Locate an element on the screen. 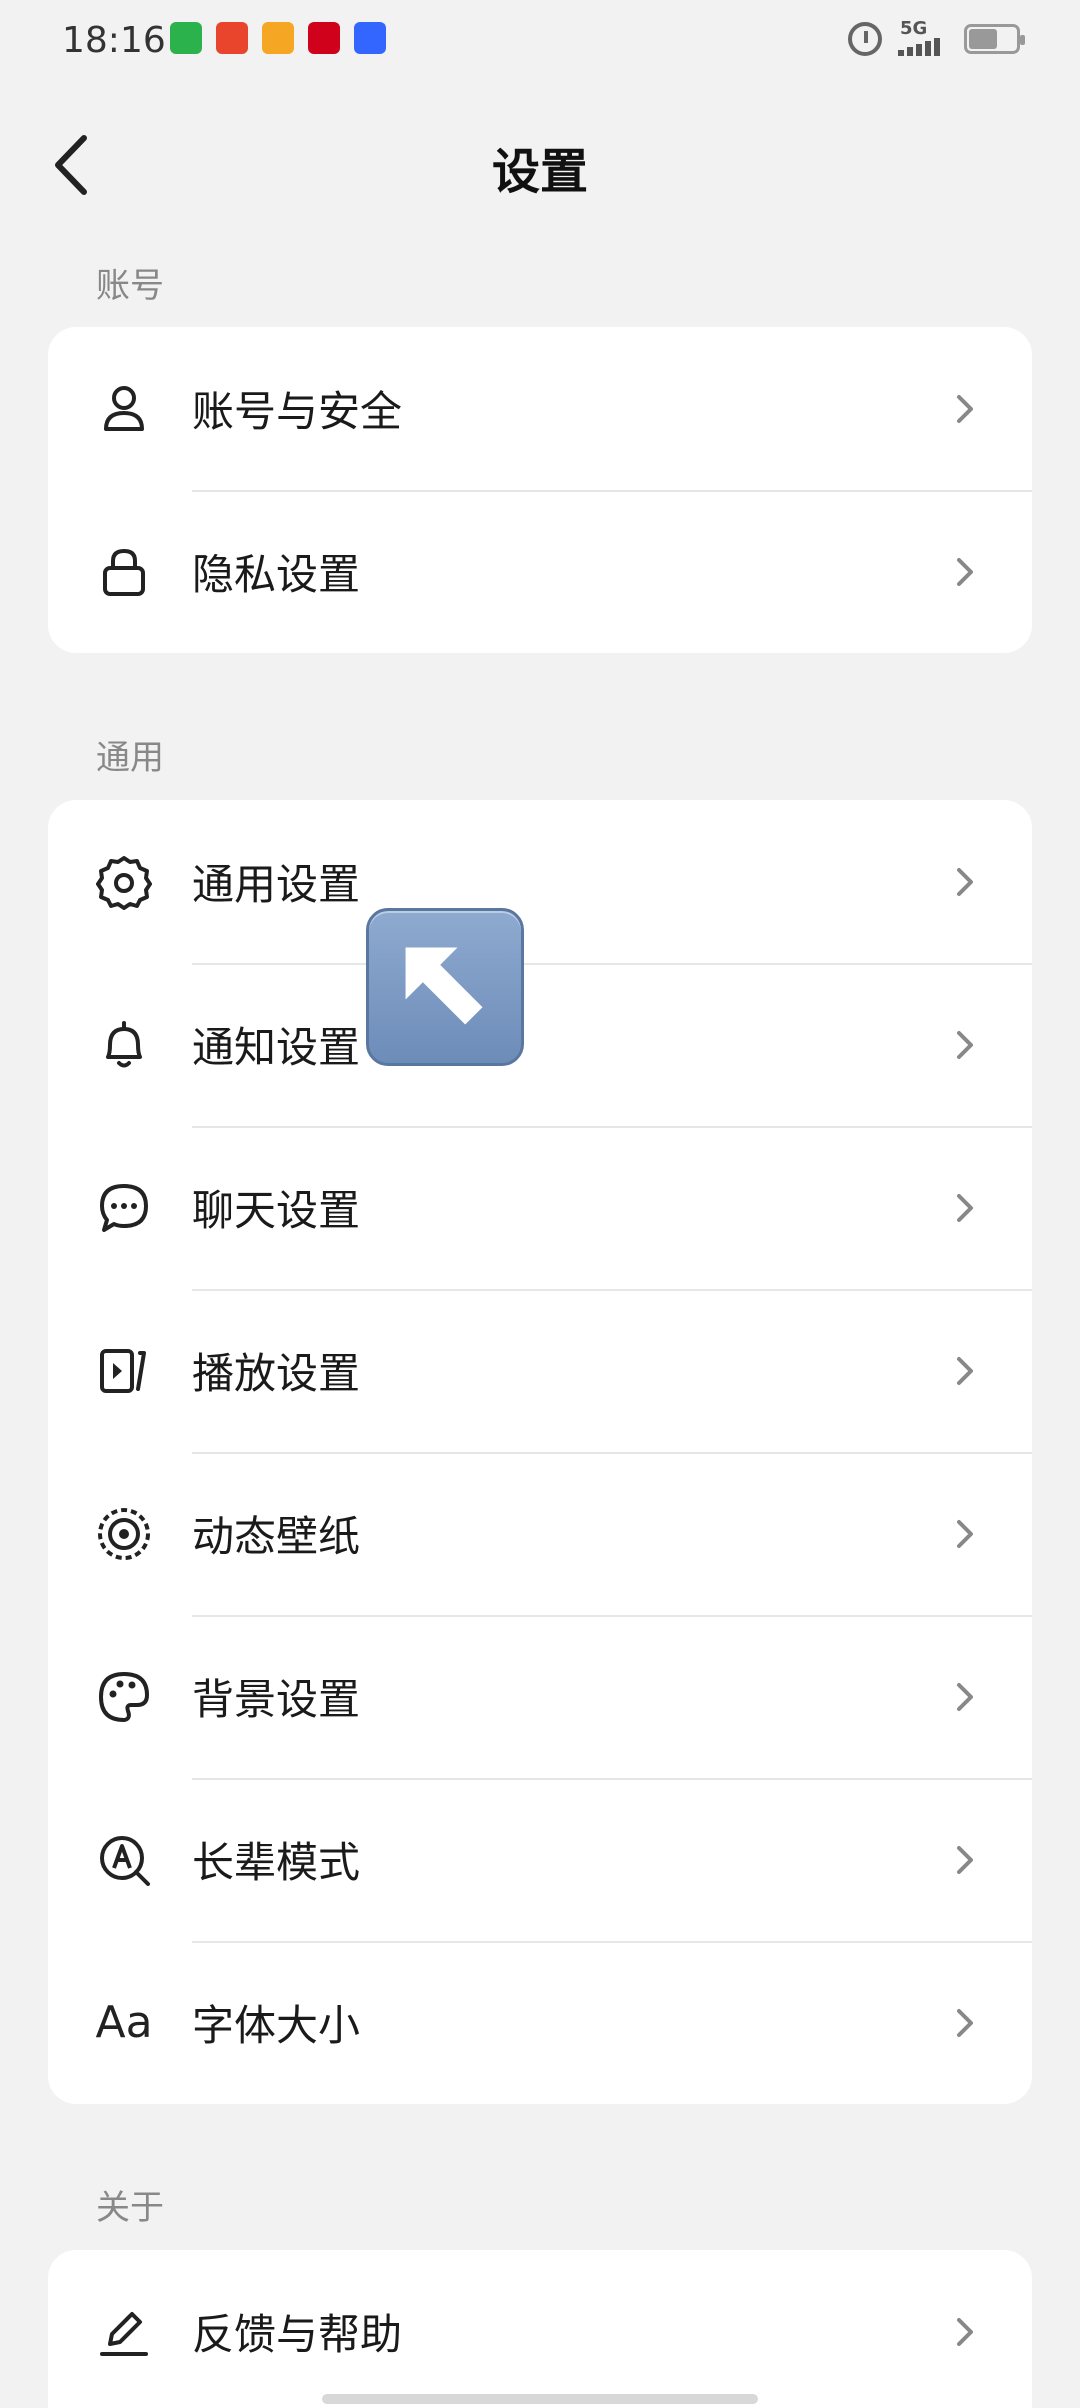  row-label: 隐私设置 is located at coordinates (276, 574).